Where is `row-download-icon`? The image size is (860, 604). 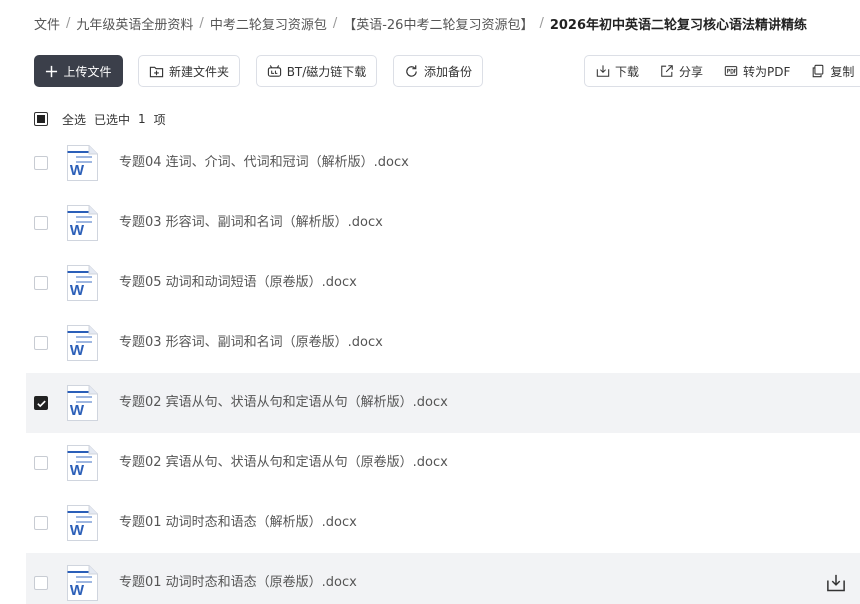
row-download-icon is located at coordinates (836, 583).